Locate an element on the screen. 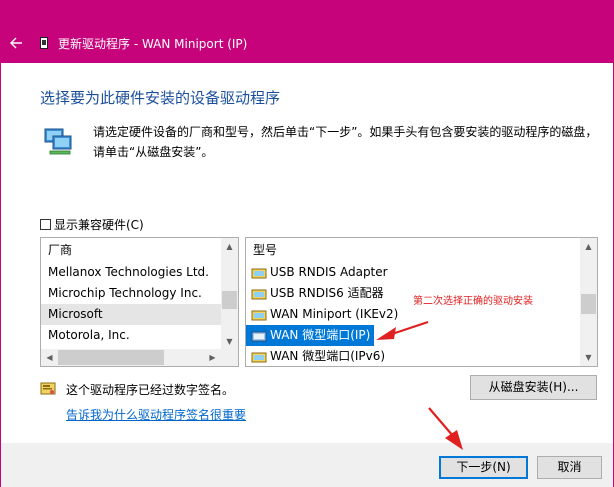 The image size is (614, 487). scroll-left-arrow-icon: ◀ is located at coordinates (49, 357).